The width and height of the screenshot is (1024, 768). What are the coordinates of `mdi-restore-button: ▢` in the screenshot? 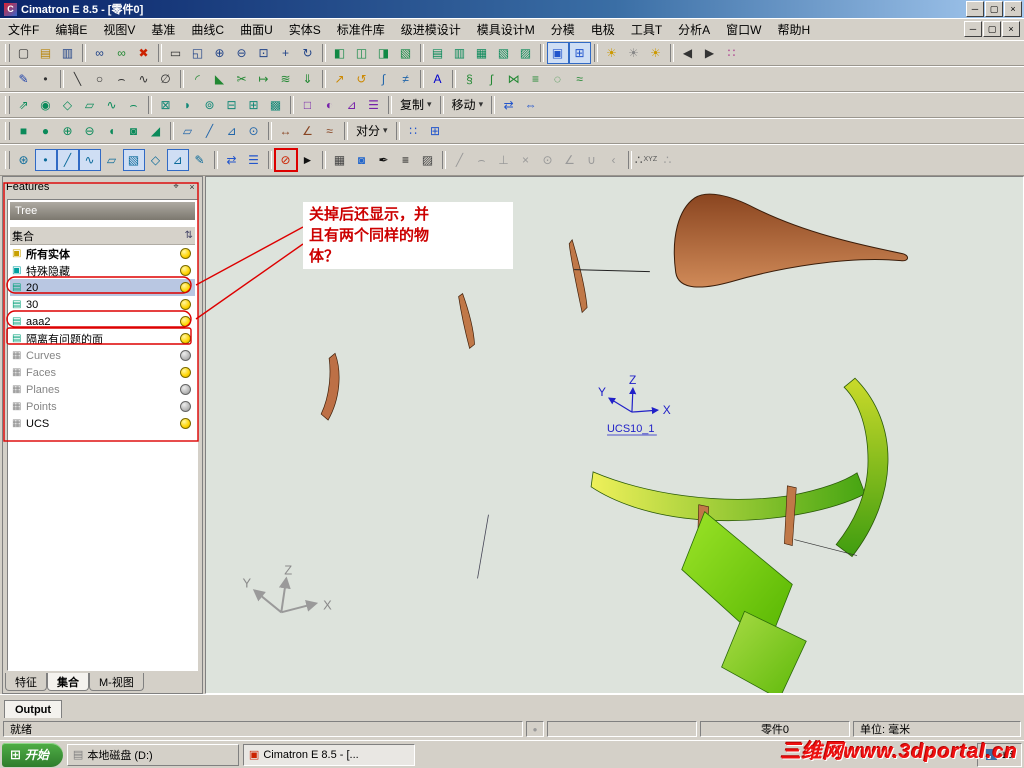 It's located at (992, 29).